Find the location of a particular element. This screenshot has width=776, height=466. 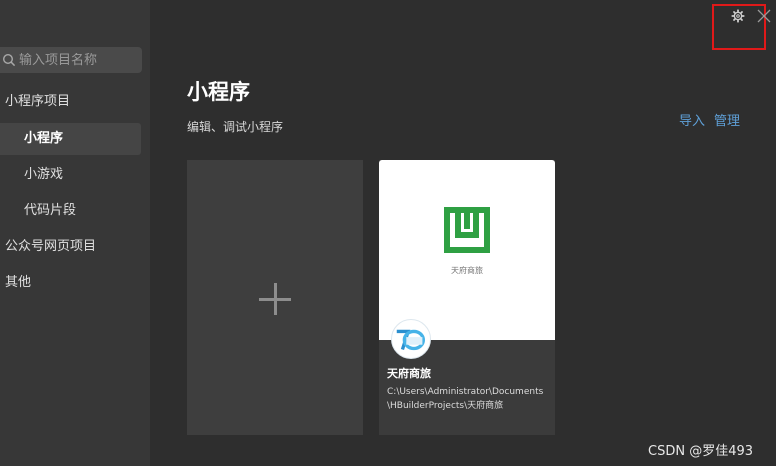

manage-link: 管理 is located at coordinates (727, 119).